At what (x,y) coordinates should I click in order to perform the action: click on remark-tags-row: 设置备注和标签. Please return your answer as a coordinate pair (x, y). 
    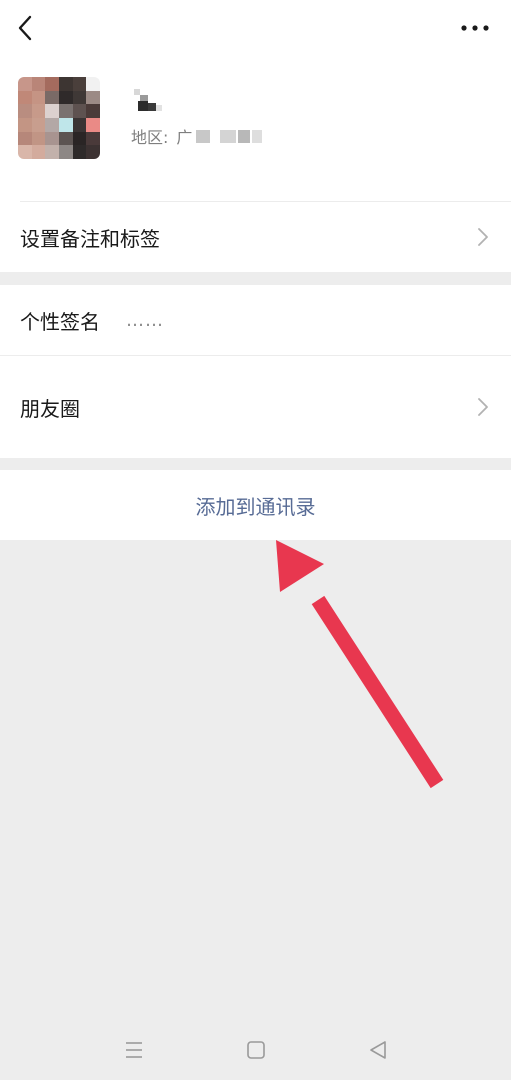
    Looking at the image, I should click on (255, 237).